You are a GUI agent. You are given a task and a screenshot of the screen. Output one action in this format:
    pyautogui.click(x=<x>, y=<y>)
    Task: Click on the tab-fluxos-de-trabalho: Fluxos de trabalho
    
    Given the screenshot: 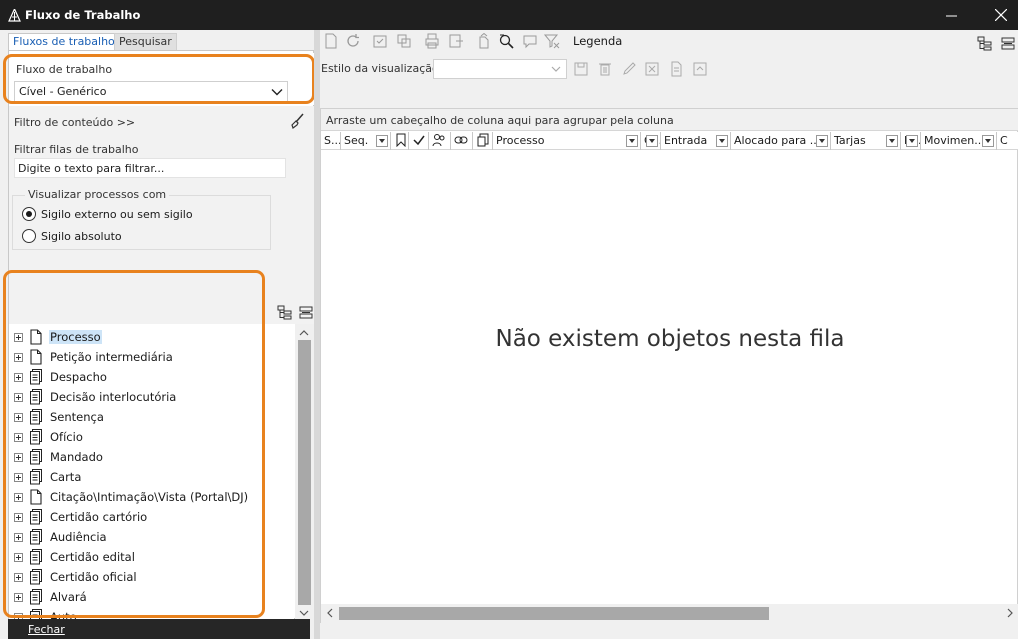 What is the action you would take?
    pyautogui.click(x=64, y=41)
    